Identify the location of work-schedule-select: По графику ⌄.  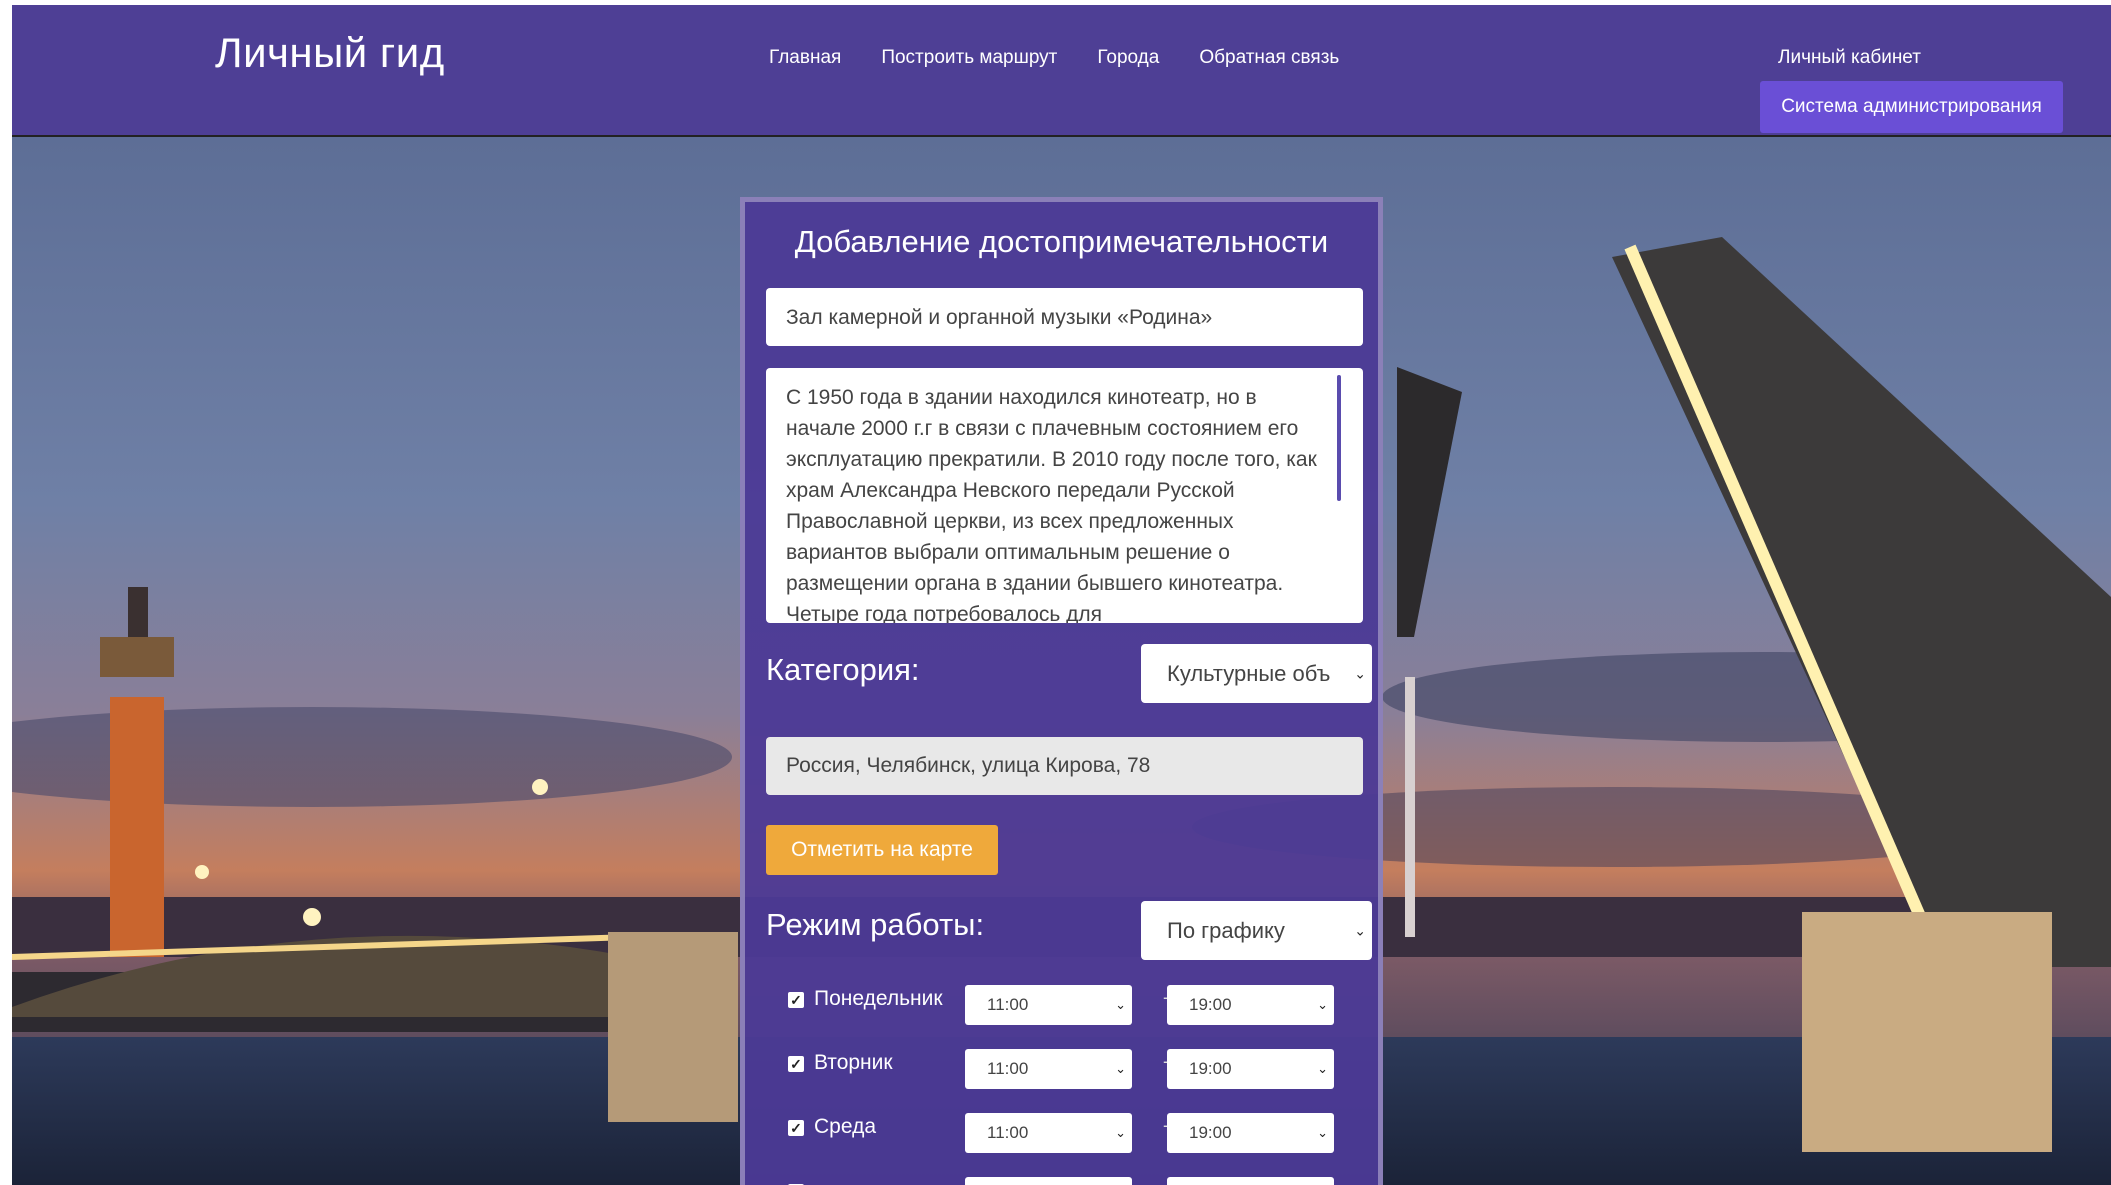
(1256, 930).